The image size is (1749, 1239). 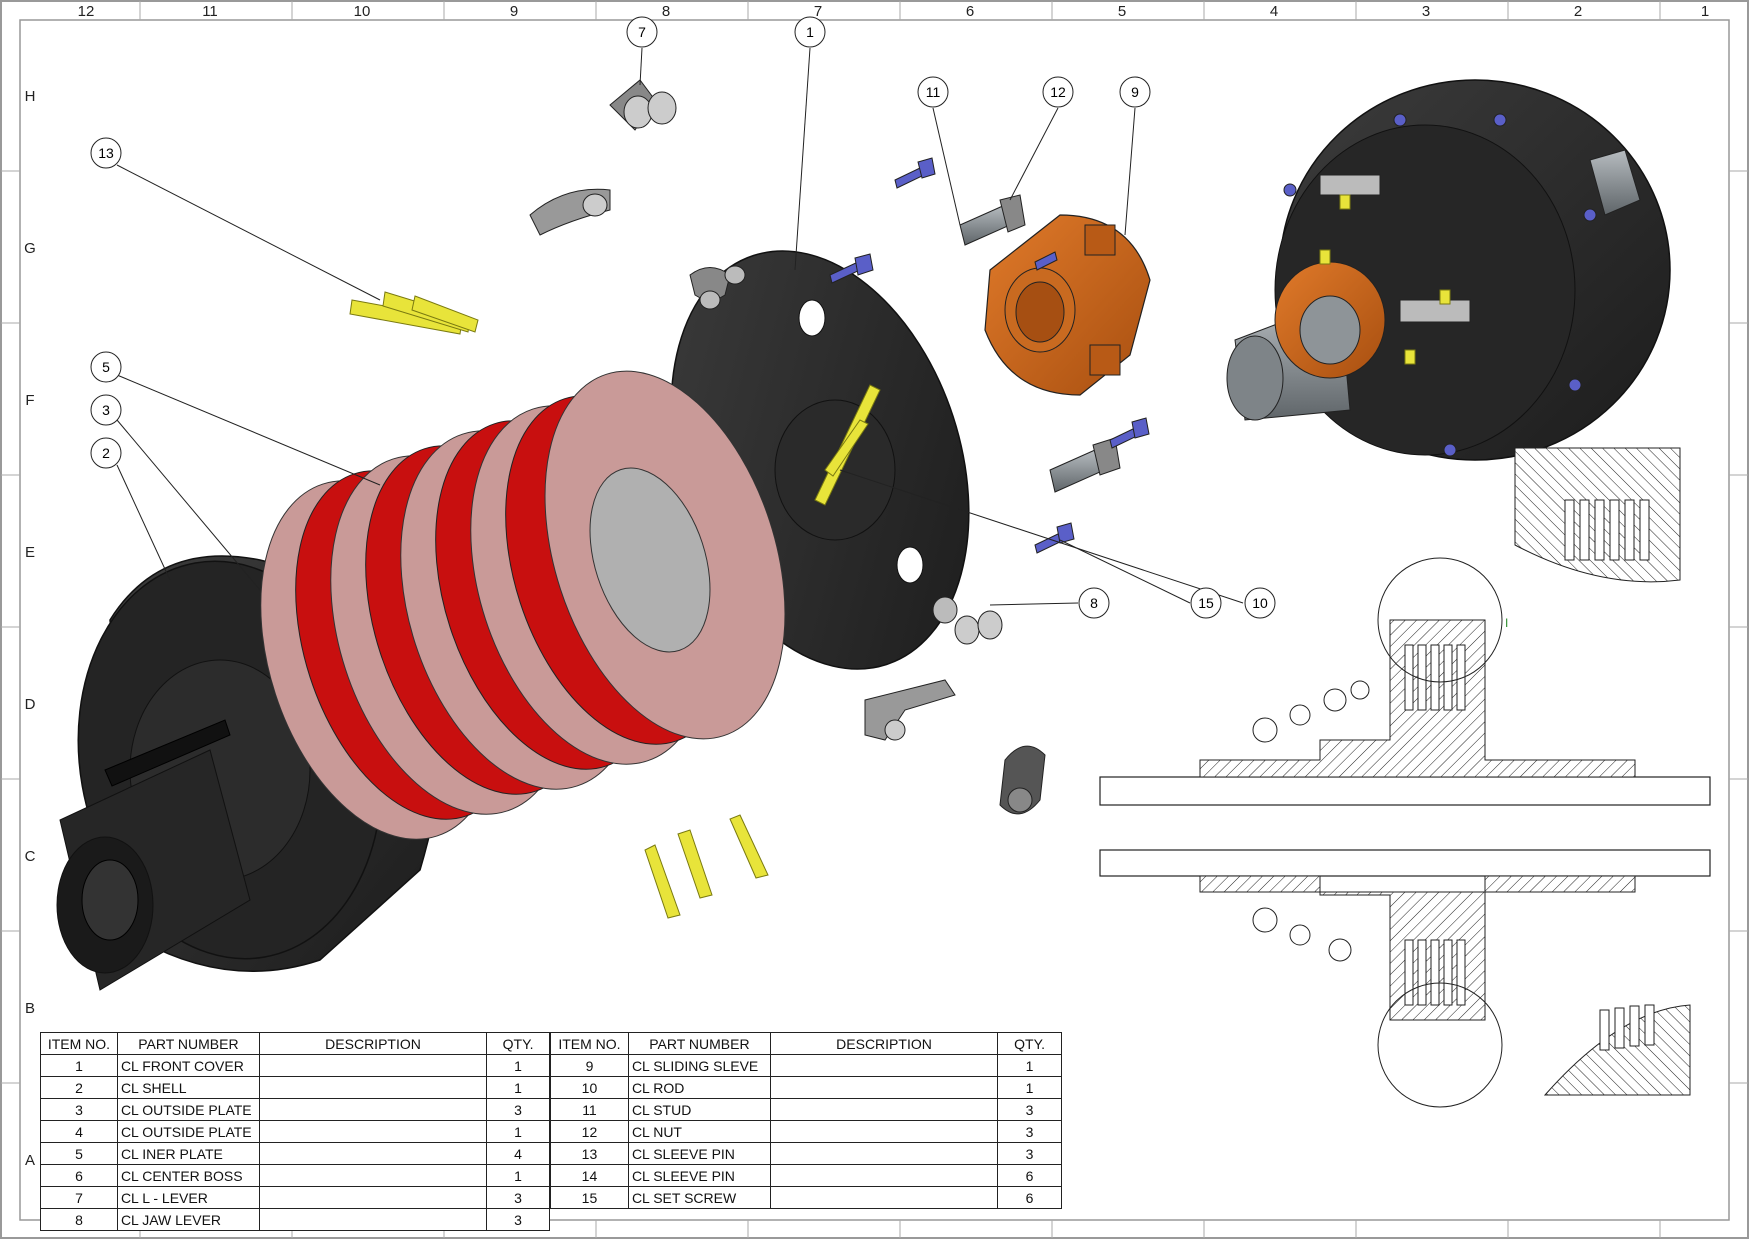 What do you see at coordinates (106, 153) in the screenshot?
I see `balloon-13: 13` at bounding box center [106, 153].